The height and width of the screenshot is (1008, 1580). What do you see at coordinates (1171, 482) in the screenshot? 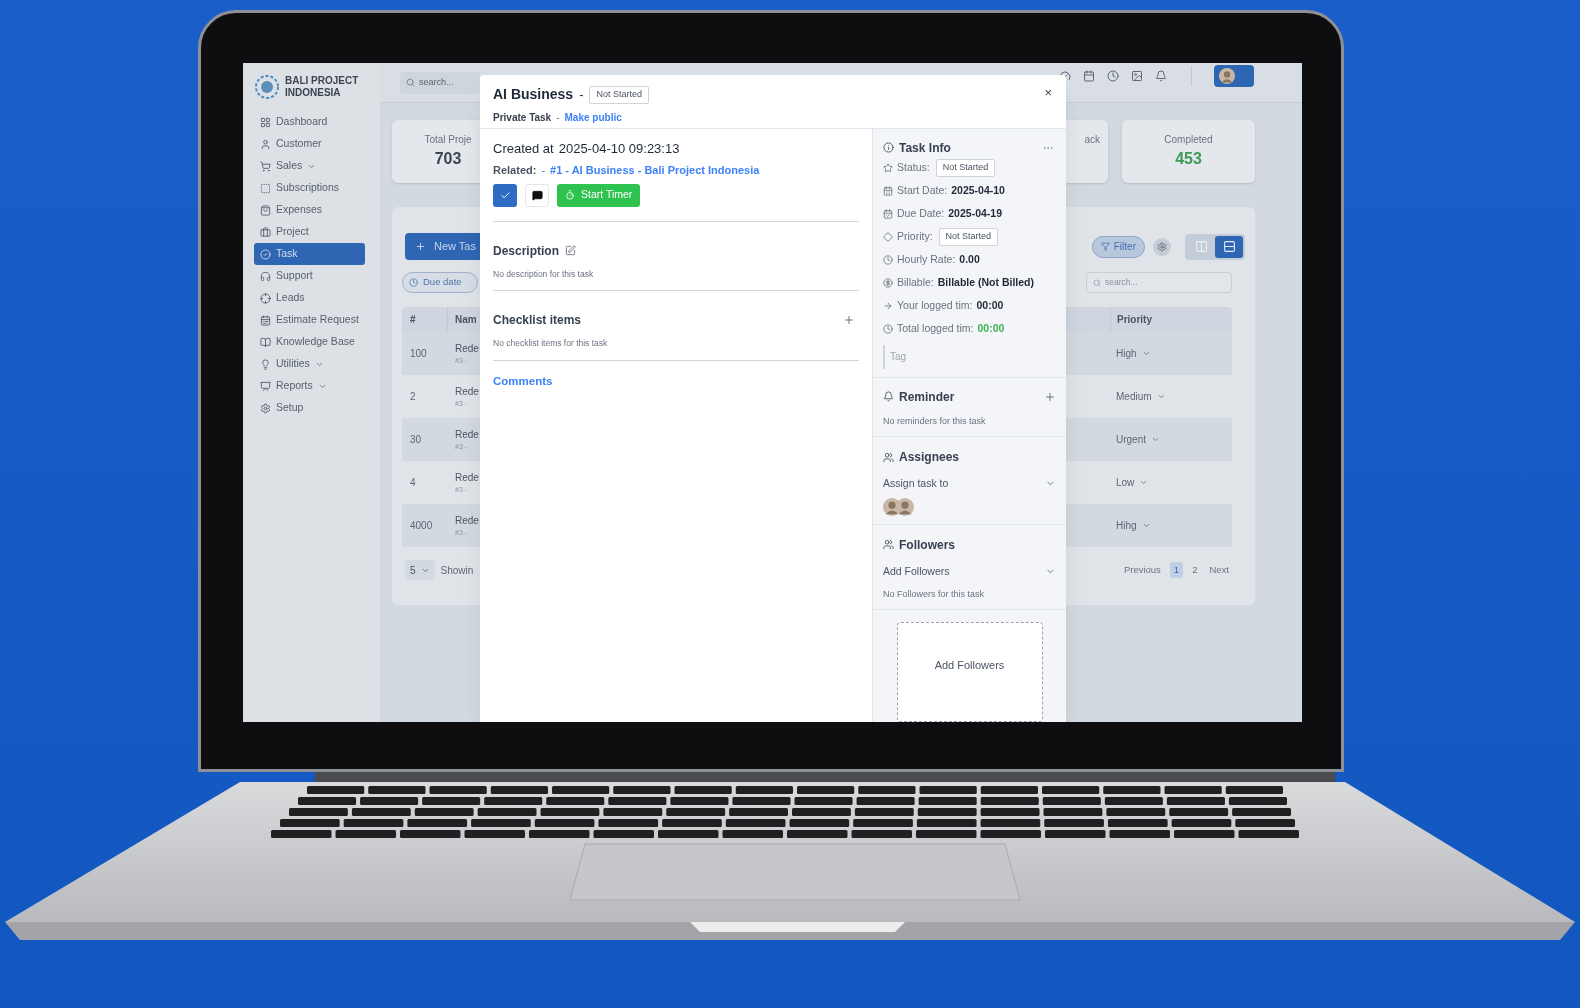
I see `priority-dropdown: Low` at bounding box center [1171, 482].